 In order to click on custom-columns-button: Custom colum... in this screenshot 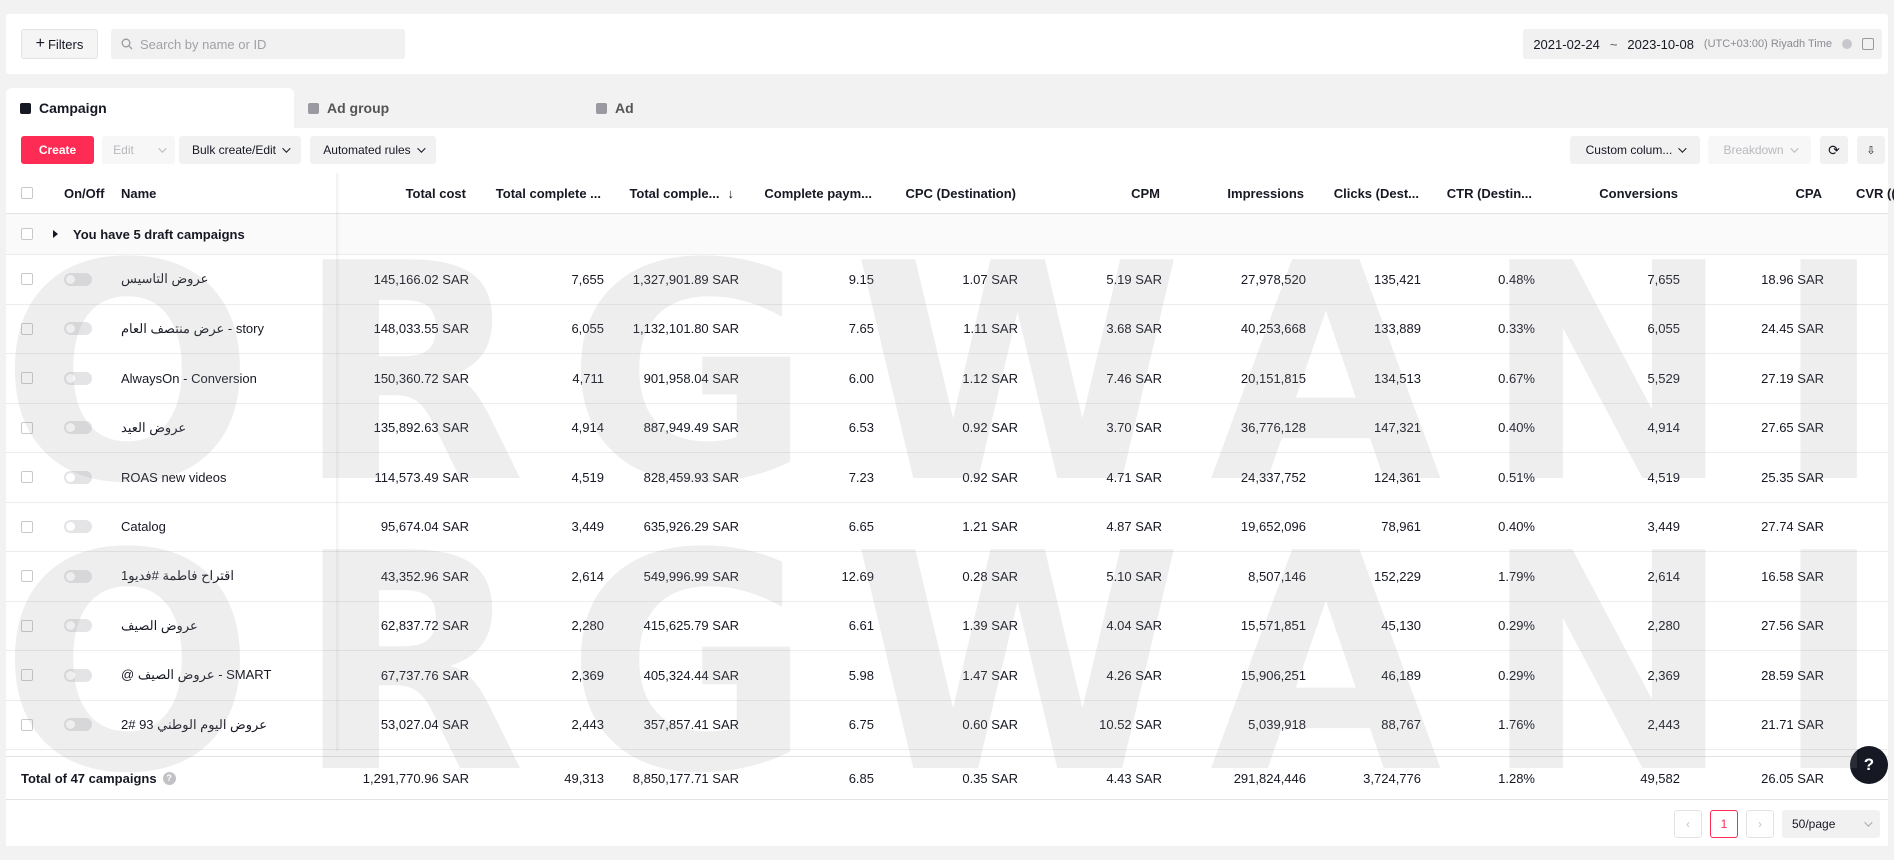, I will do `click(1635, 150)`.